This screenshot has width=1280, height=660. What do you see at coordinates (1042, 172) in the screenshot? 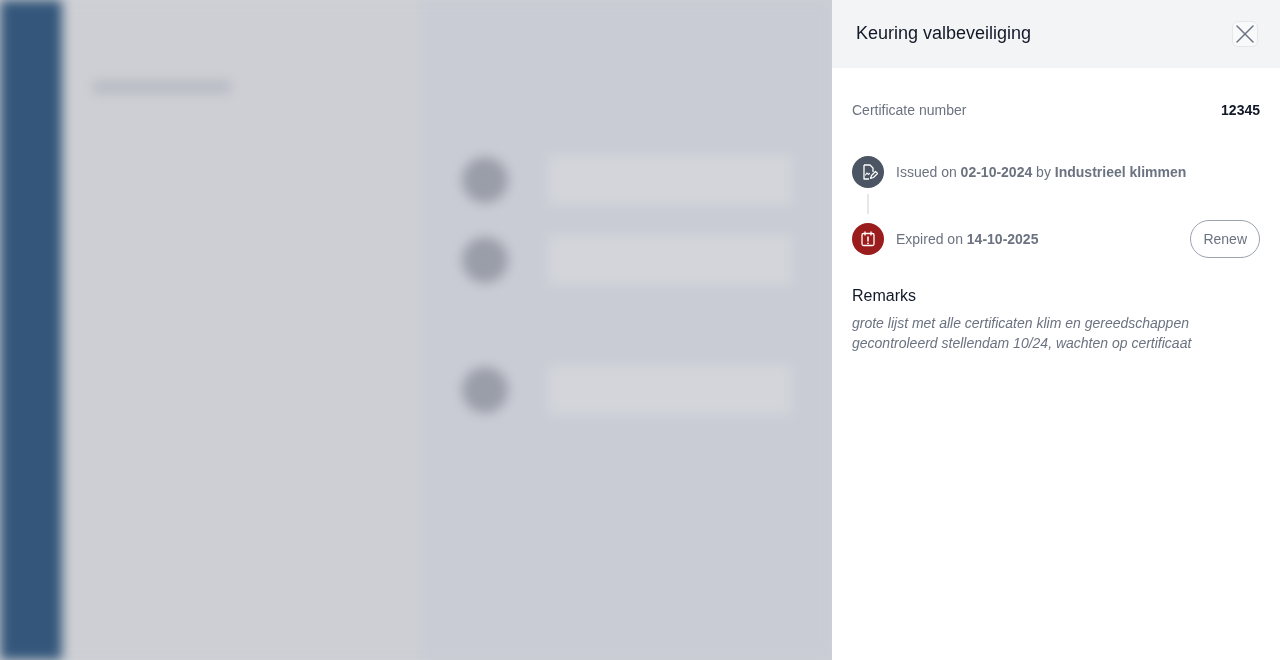
I see `issue-text: Issued on 02-10-2024 by Industrieel klimmen` at bounding box center [1042, 172].